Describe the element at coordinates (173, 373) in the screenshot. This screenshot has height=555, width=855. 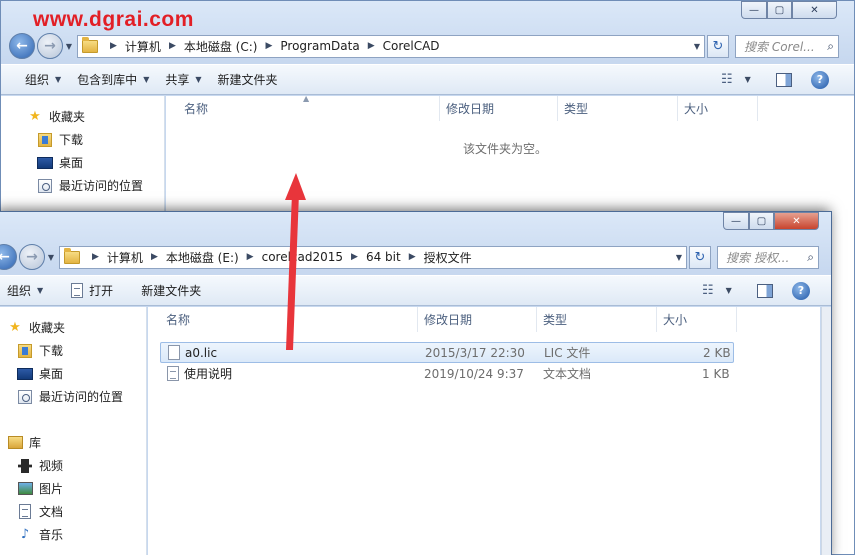
I see `text-file-icon` at that location.